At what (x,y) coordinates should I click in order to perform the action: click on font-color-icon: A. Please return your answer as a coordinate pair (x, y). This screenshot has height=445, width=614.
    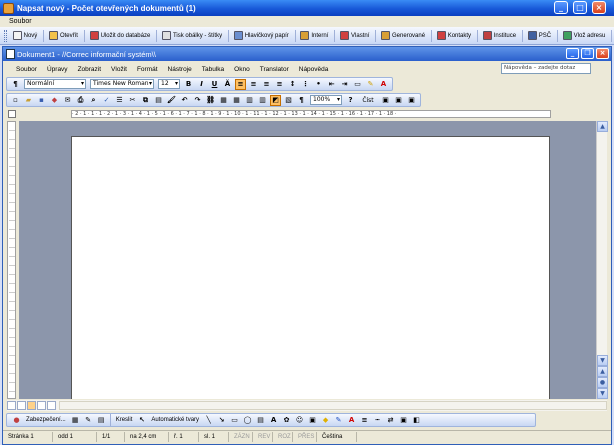
    Looking at the image, I should click on (383, 84).